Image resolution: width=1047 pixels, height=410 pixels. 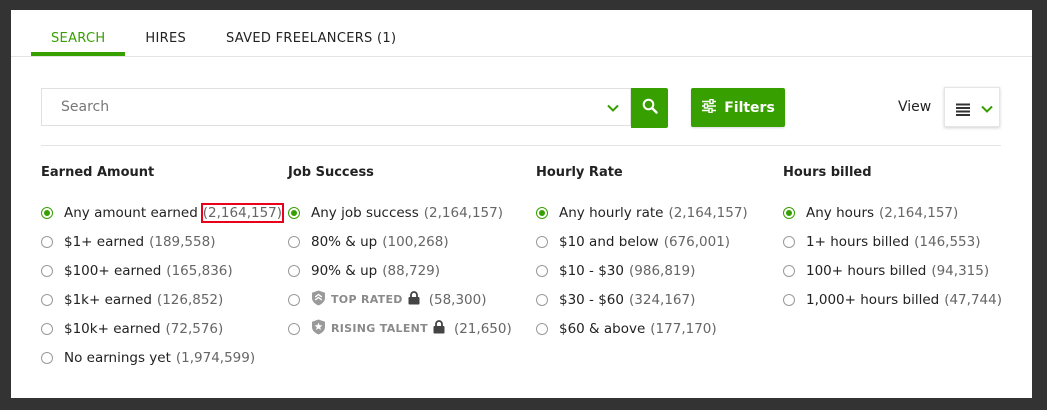 I want to click on radio-option: $60 & above (177,170), so click(x=642, y=328).